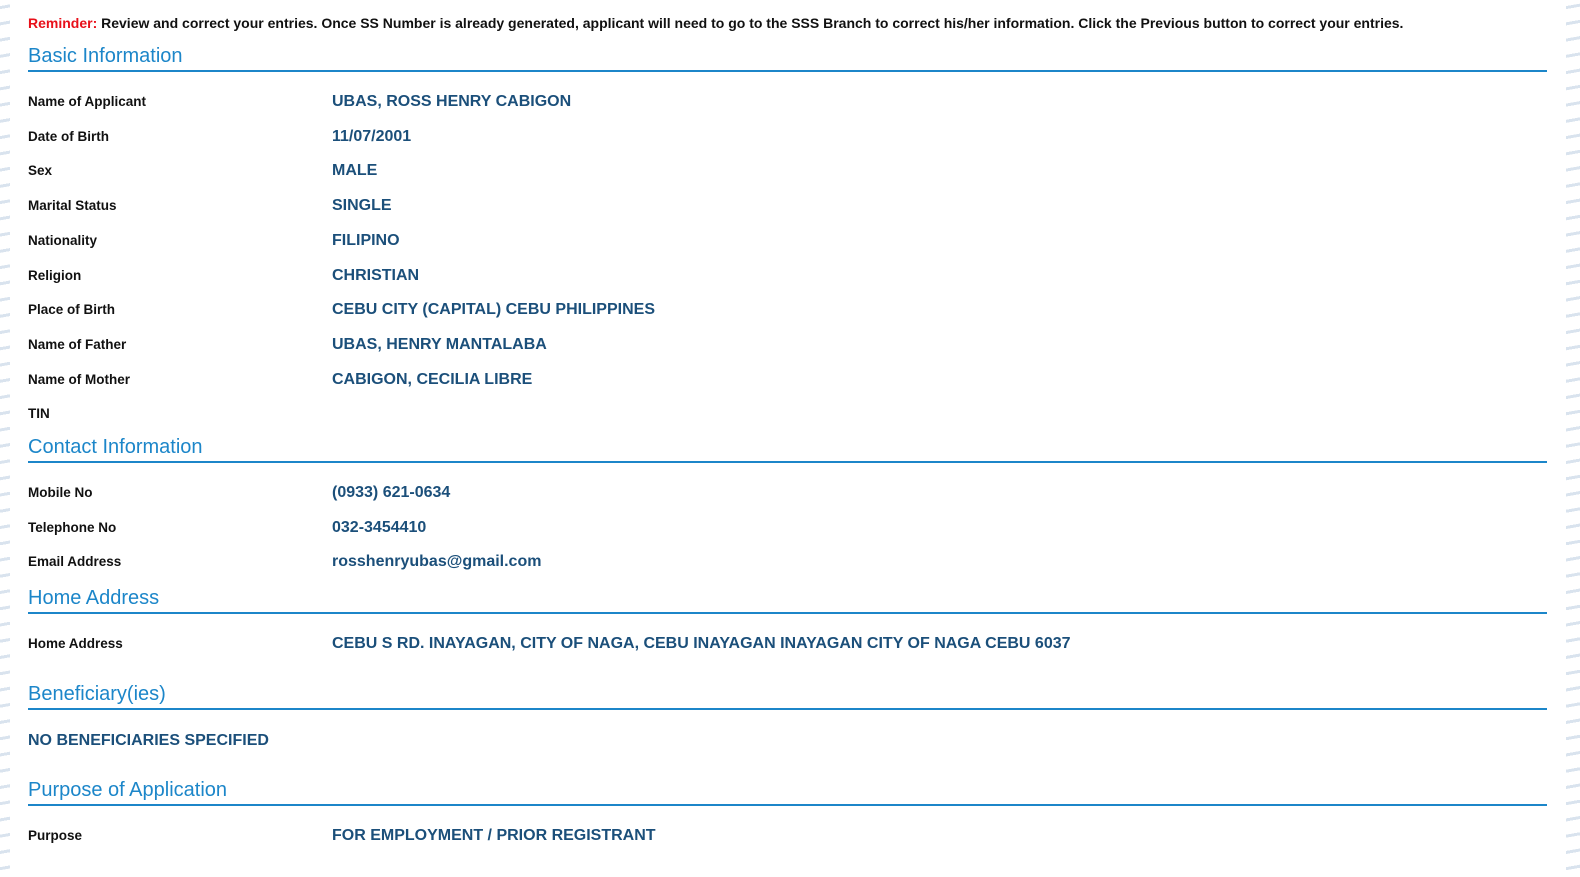 The image size is (1580, 877). I want to click on field-label: Mobile No, so click(60, 492).